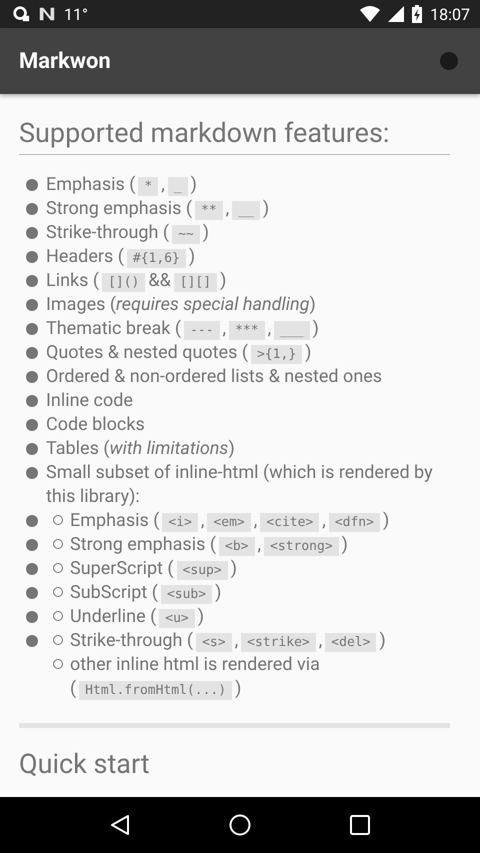  Describe the element at coordinates (449, 61) in the screenshot. I see `dot-icon` at that location.